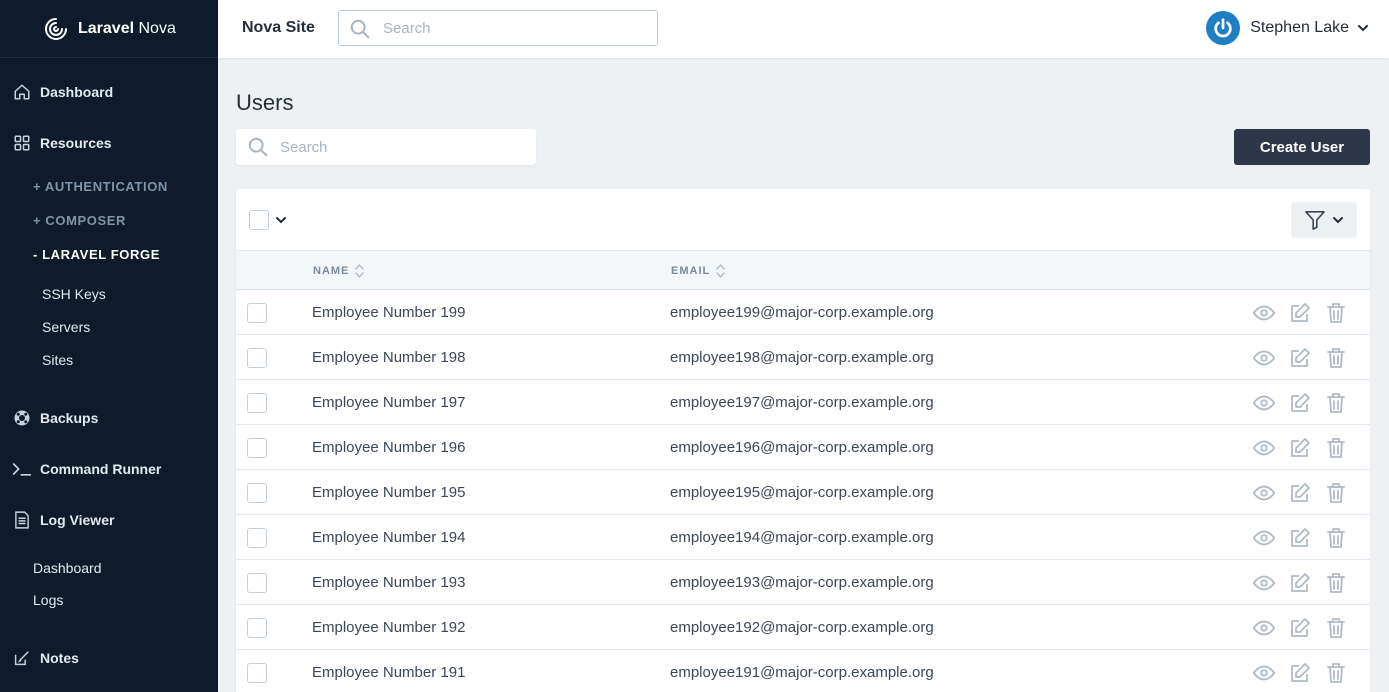 This screenshot has height=692, width=1389. Describe the element at coordinates (265, 102) in the screenshot. I see `page-title: Users` at that location.